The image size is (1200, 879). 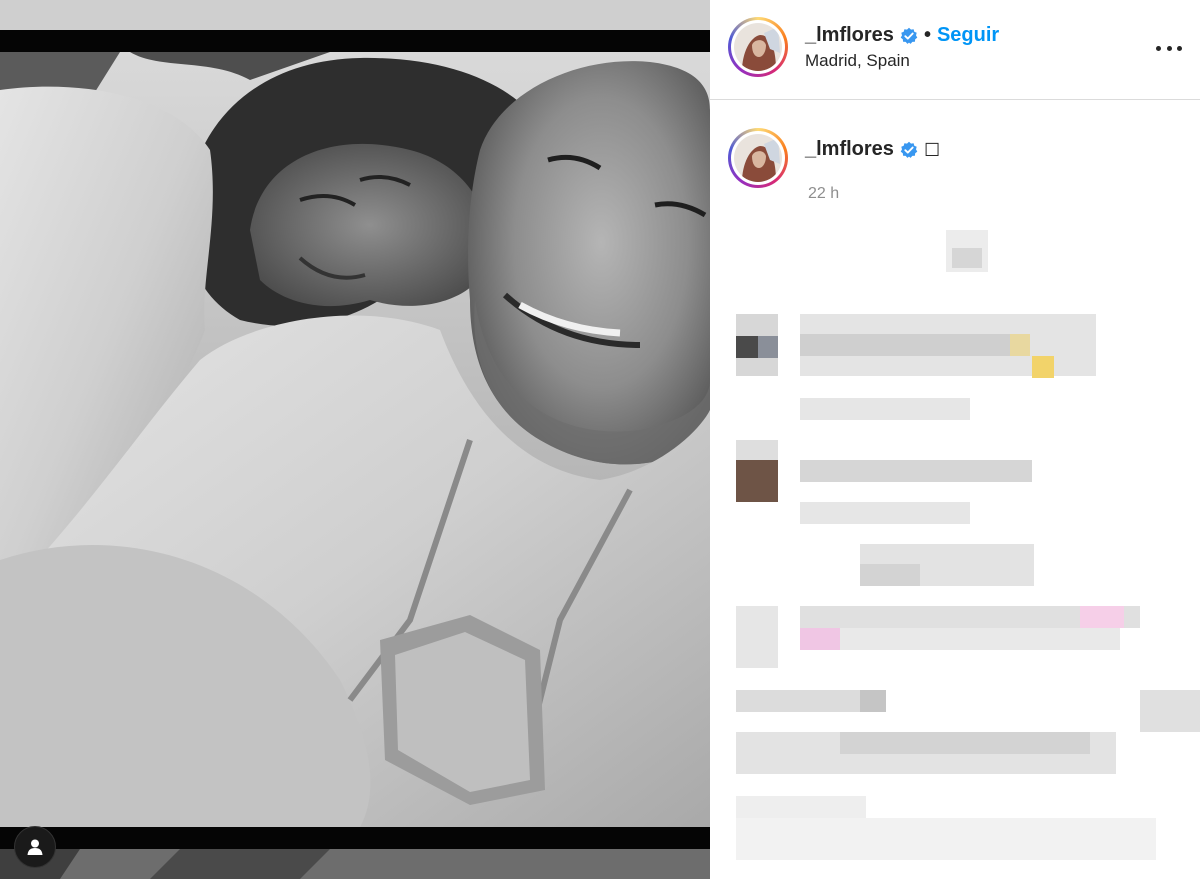 What do you see at coordinates (849, 149) in the screenshot?
I see `caption-author-username: _lmflores` at bounding box center [849, 149].